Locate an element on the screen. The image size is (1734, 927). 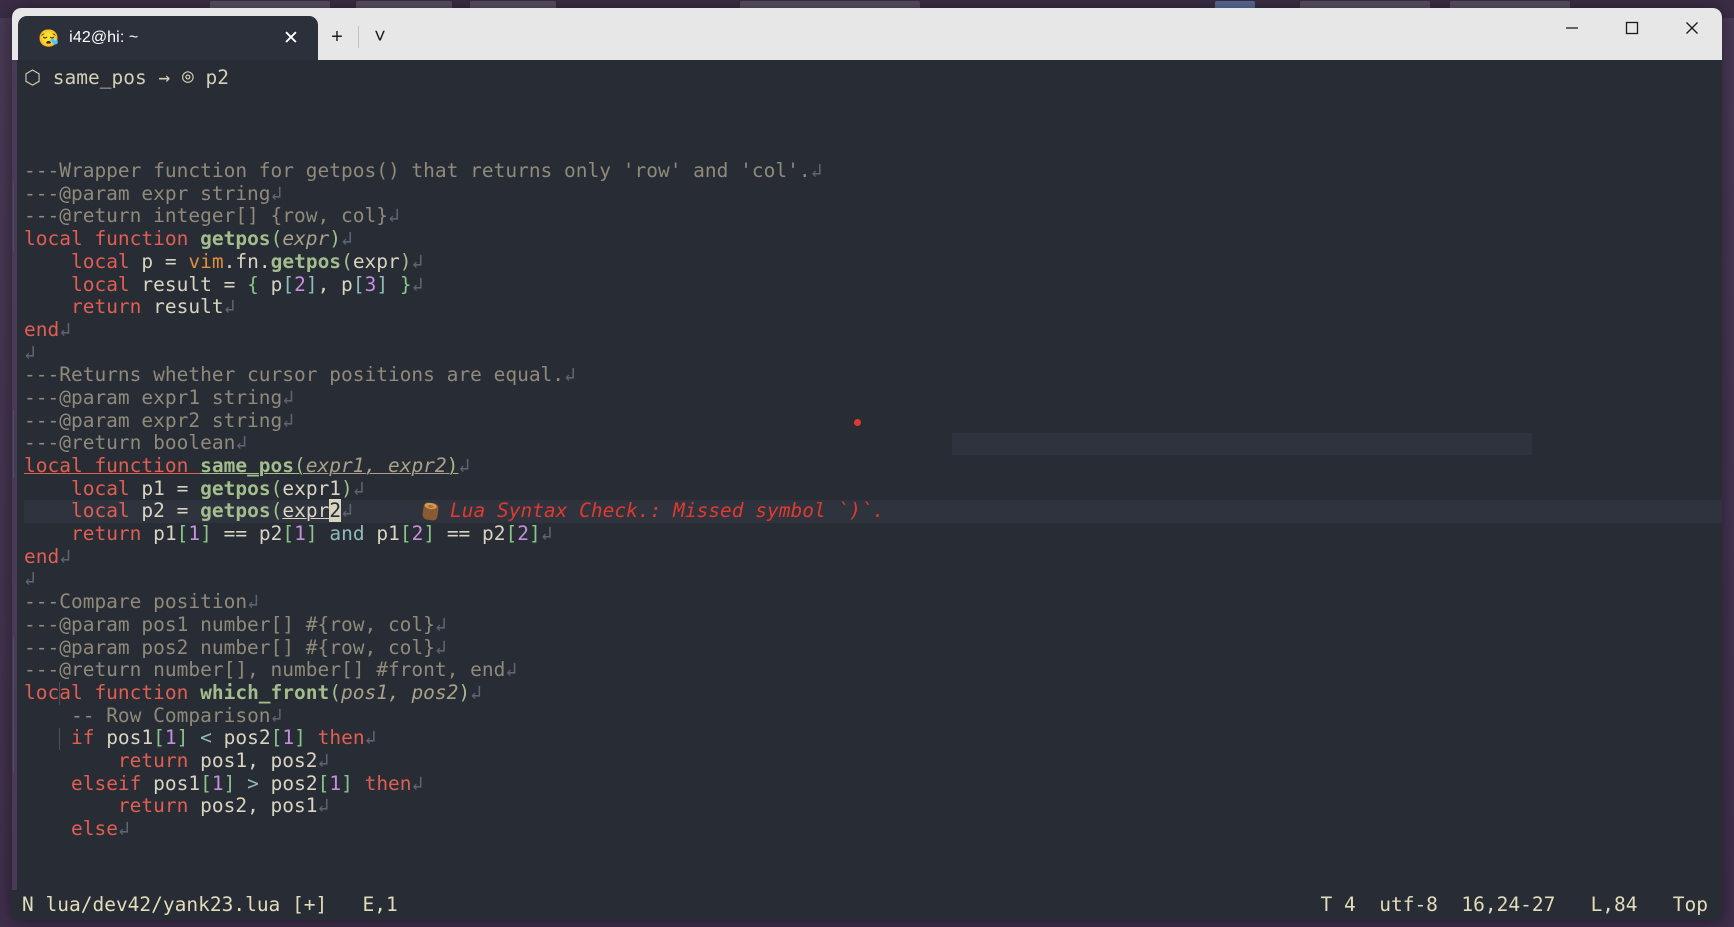
code-line: elseif pos1[1] > pos2[1] then↲ is located at coordinates (873, 783).